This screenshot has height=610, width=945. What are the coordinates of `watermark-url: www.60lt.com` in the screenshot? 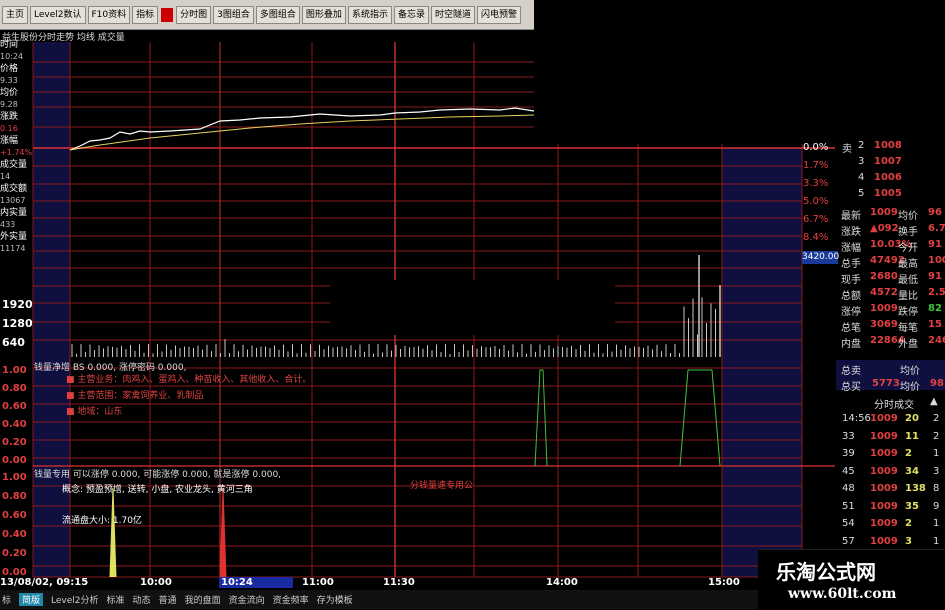 It's located at (842, 594).